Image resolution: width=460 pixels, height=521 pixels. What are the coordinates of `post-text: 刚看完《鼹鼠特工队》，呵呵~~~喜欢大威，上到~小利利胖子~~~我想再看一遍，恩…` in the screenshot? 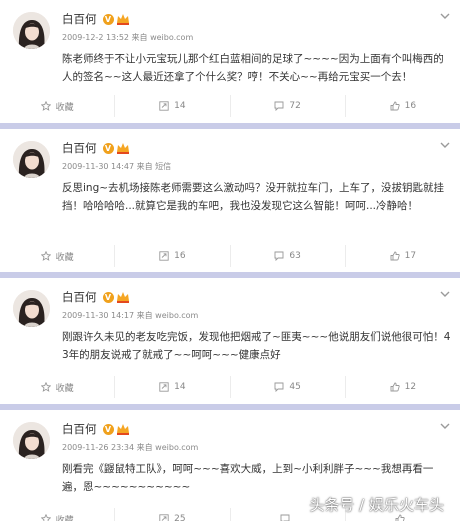 It's located at (248, 478).